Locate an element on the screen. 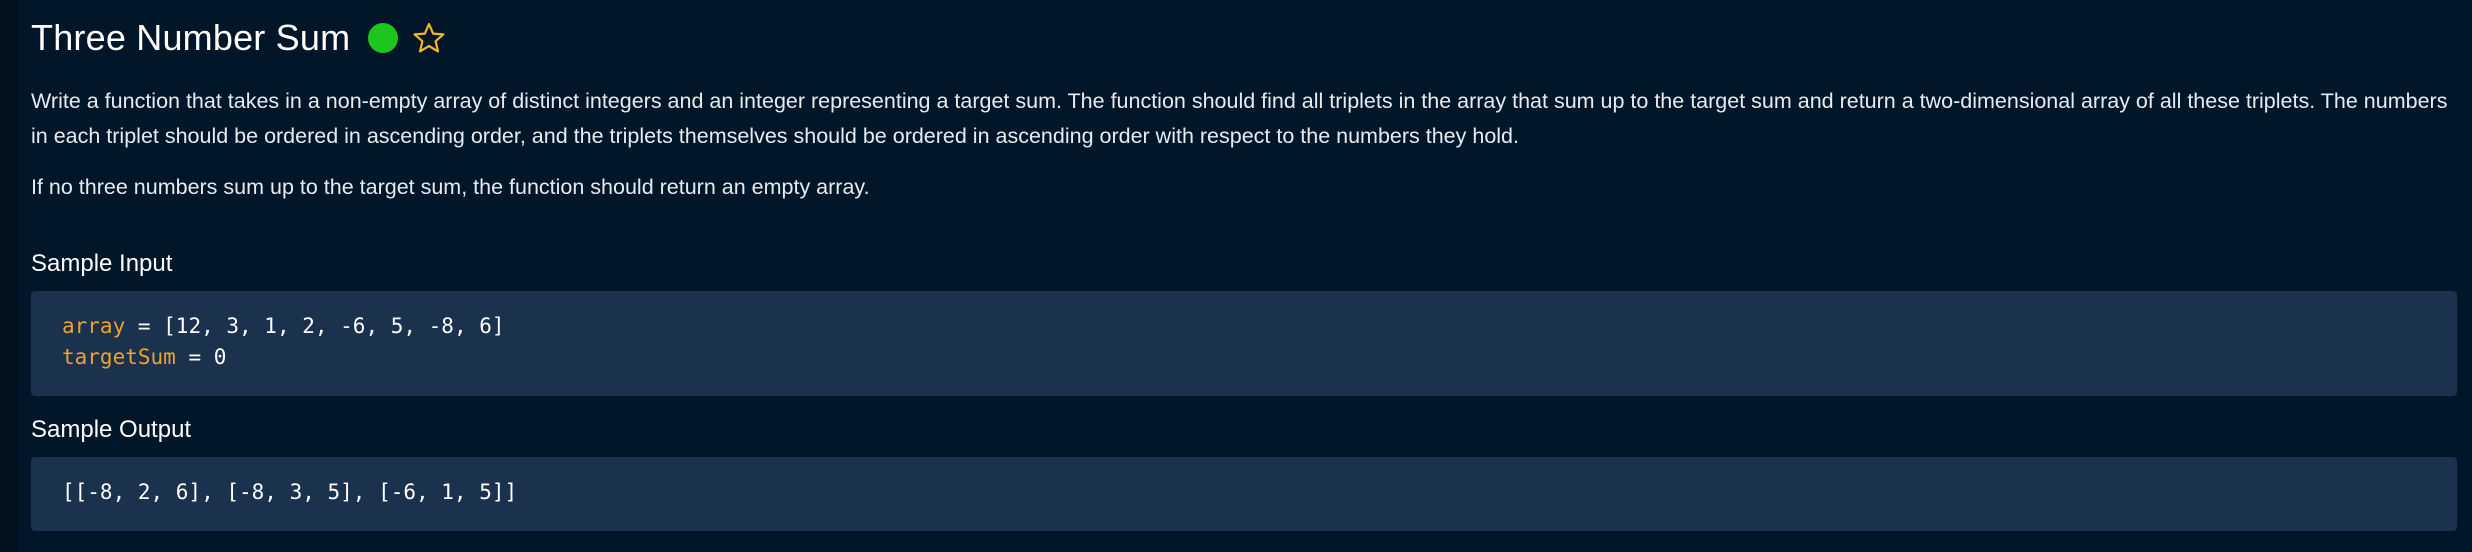 This screenshot has width=2472, height=552. sample-output-heading: Sample Output is located at coordinates (111, 429).